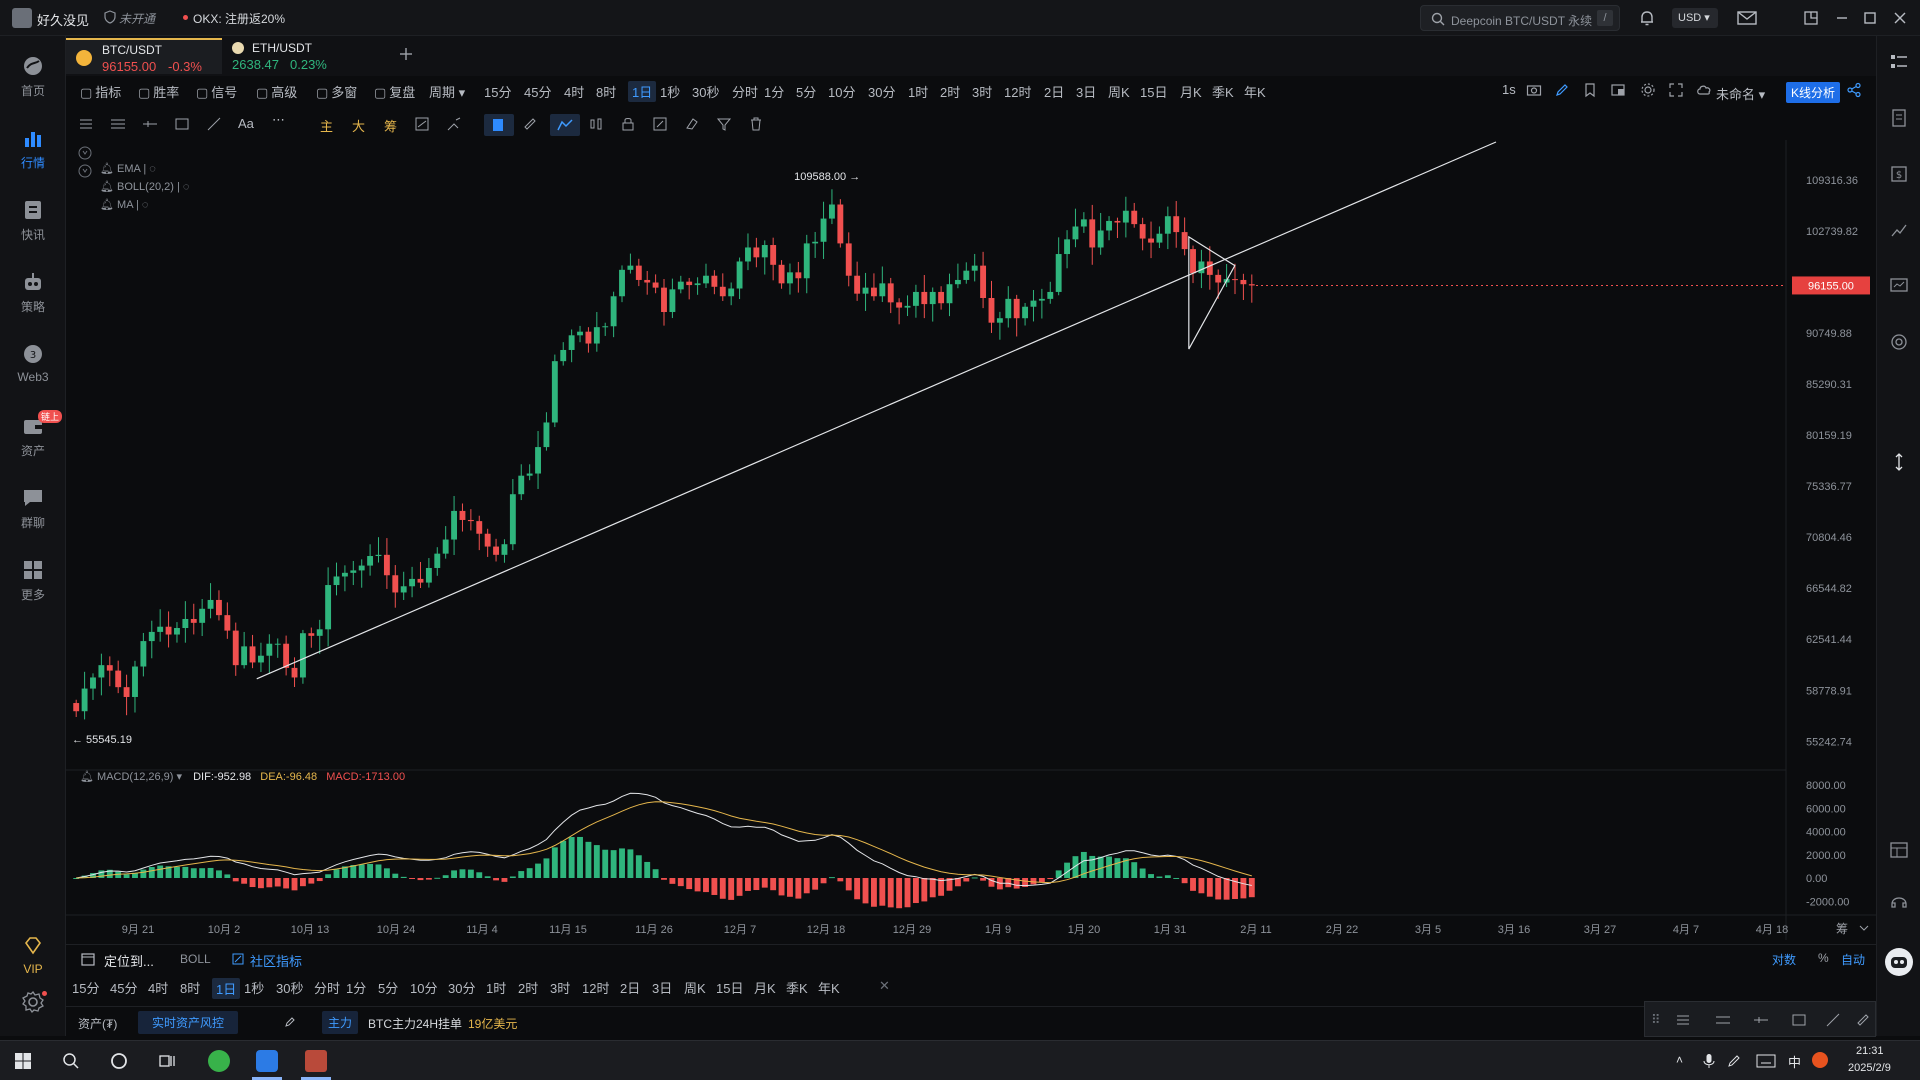 Image resolution: width=1920 pixels, height=1080 pixels. Describe the element at coordinates (137, 18) in the screenshot. I see `status-badge: 未开通` at that location.